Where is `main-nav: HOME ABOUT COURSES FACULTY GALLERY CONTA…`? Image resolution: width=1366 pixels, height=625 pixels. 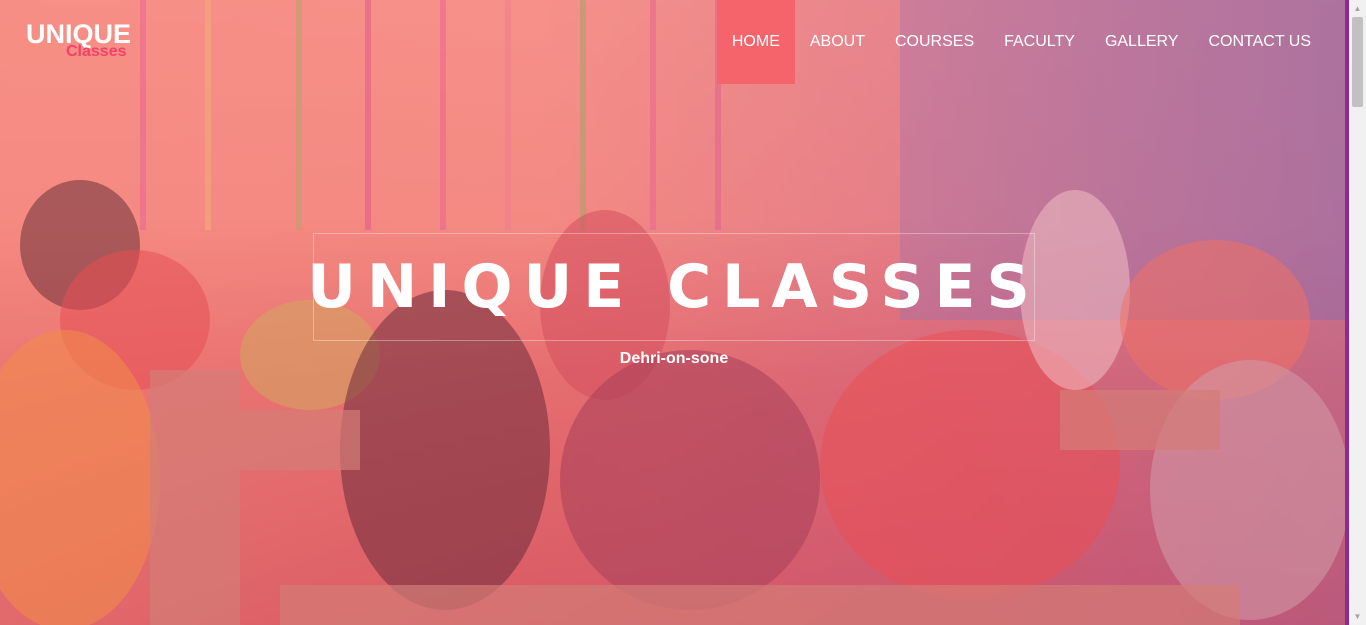
main-nav: HOME ABOUT COURSES FACULTY GALLERY CONTA… is located at coordinates (1021, 42).